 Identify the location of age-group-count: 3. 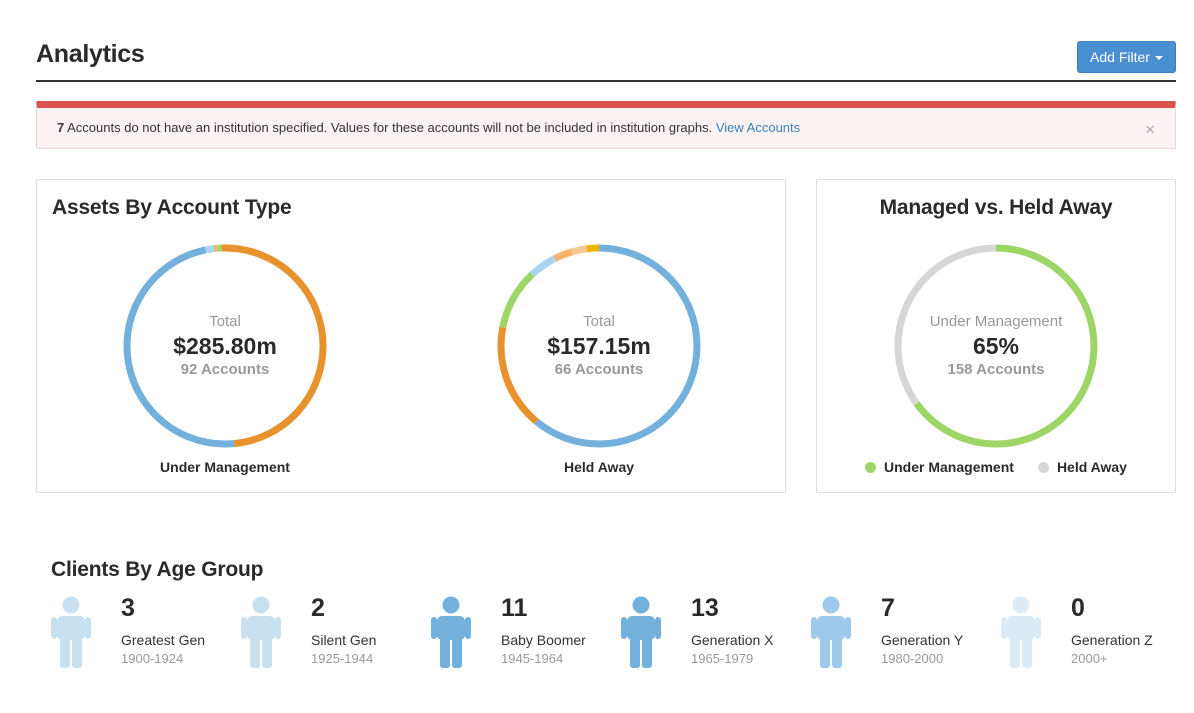
(128, 608).